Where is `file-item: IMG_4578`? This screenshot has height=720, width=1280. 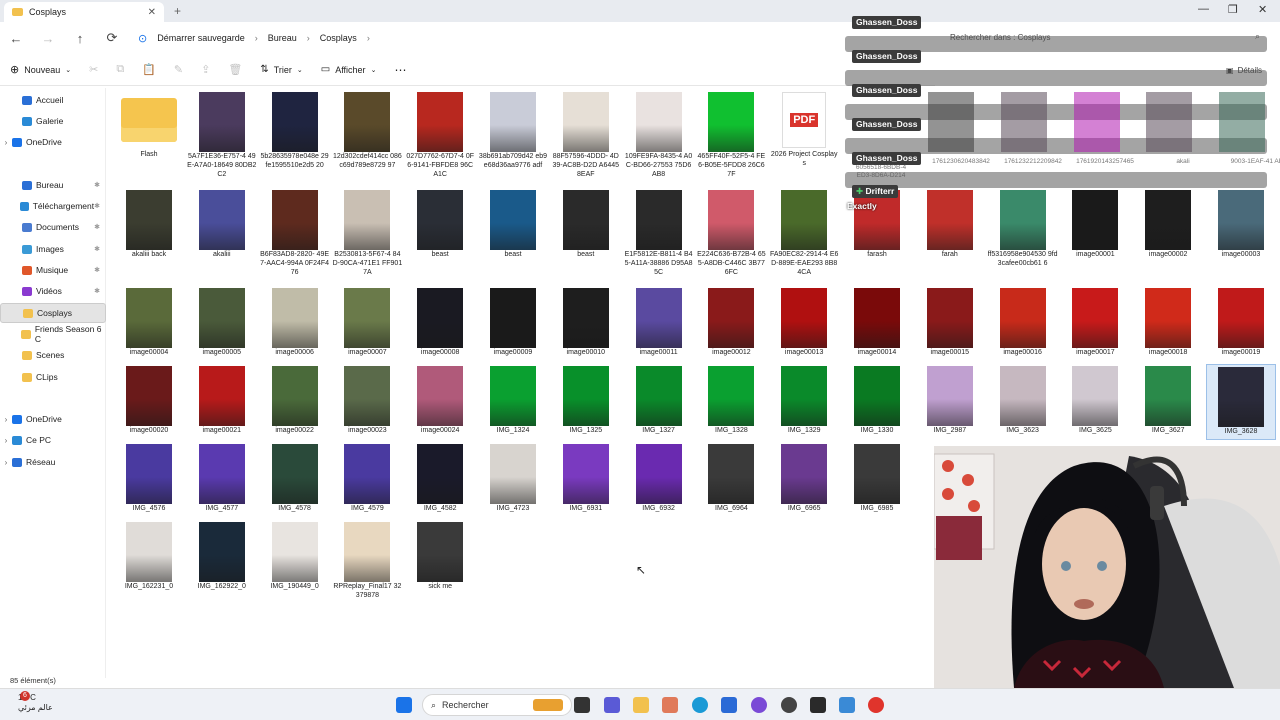 file-item: IMG_4578 is located at coordinates (295, 480).